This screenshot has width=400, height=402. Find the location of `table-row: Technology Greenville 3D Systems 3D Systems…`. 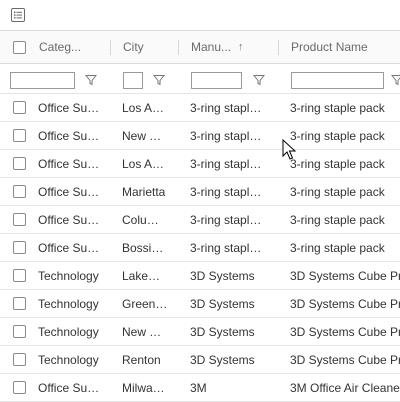

table-row: Technology Greenville 3D Systems 3D Systems… is located at coordinates (200, 304).